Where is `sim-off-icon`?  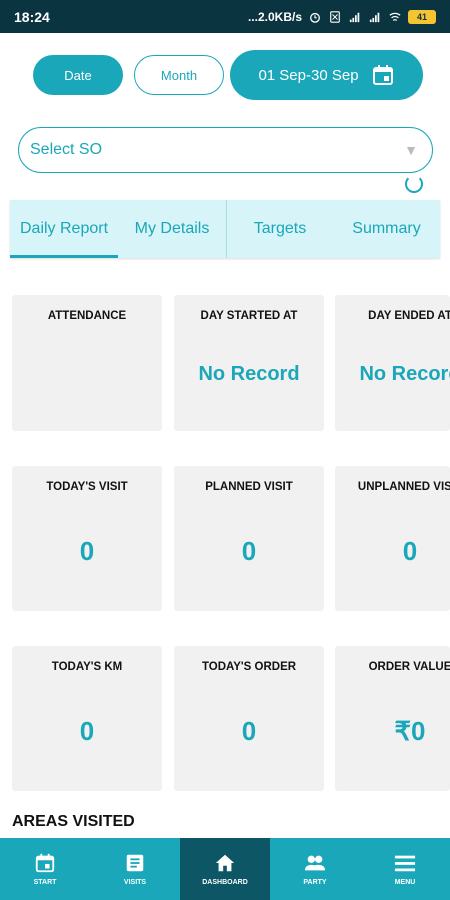
sim-off-icon is located at coordinates (335, 16).